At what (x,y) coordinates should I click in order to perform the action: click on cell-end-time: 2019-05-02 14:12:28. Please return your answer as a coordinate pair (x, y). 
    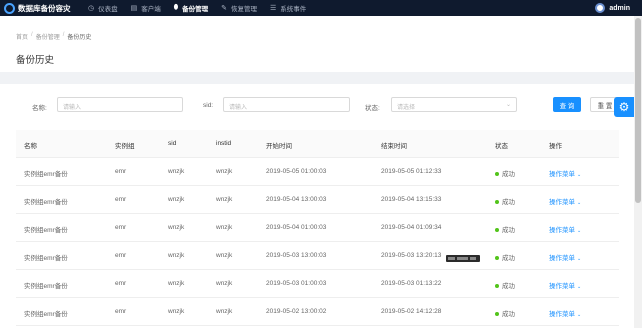
    Looking at the image, I should click on (411, 311).